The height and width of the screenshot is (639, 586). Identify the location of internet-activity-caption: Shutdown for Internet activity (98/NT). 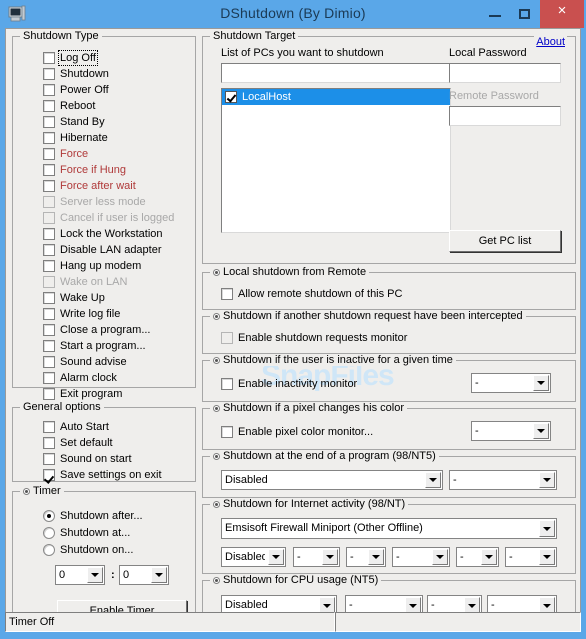
(309, 504).